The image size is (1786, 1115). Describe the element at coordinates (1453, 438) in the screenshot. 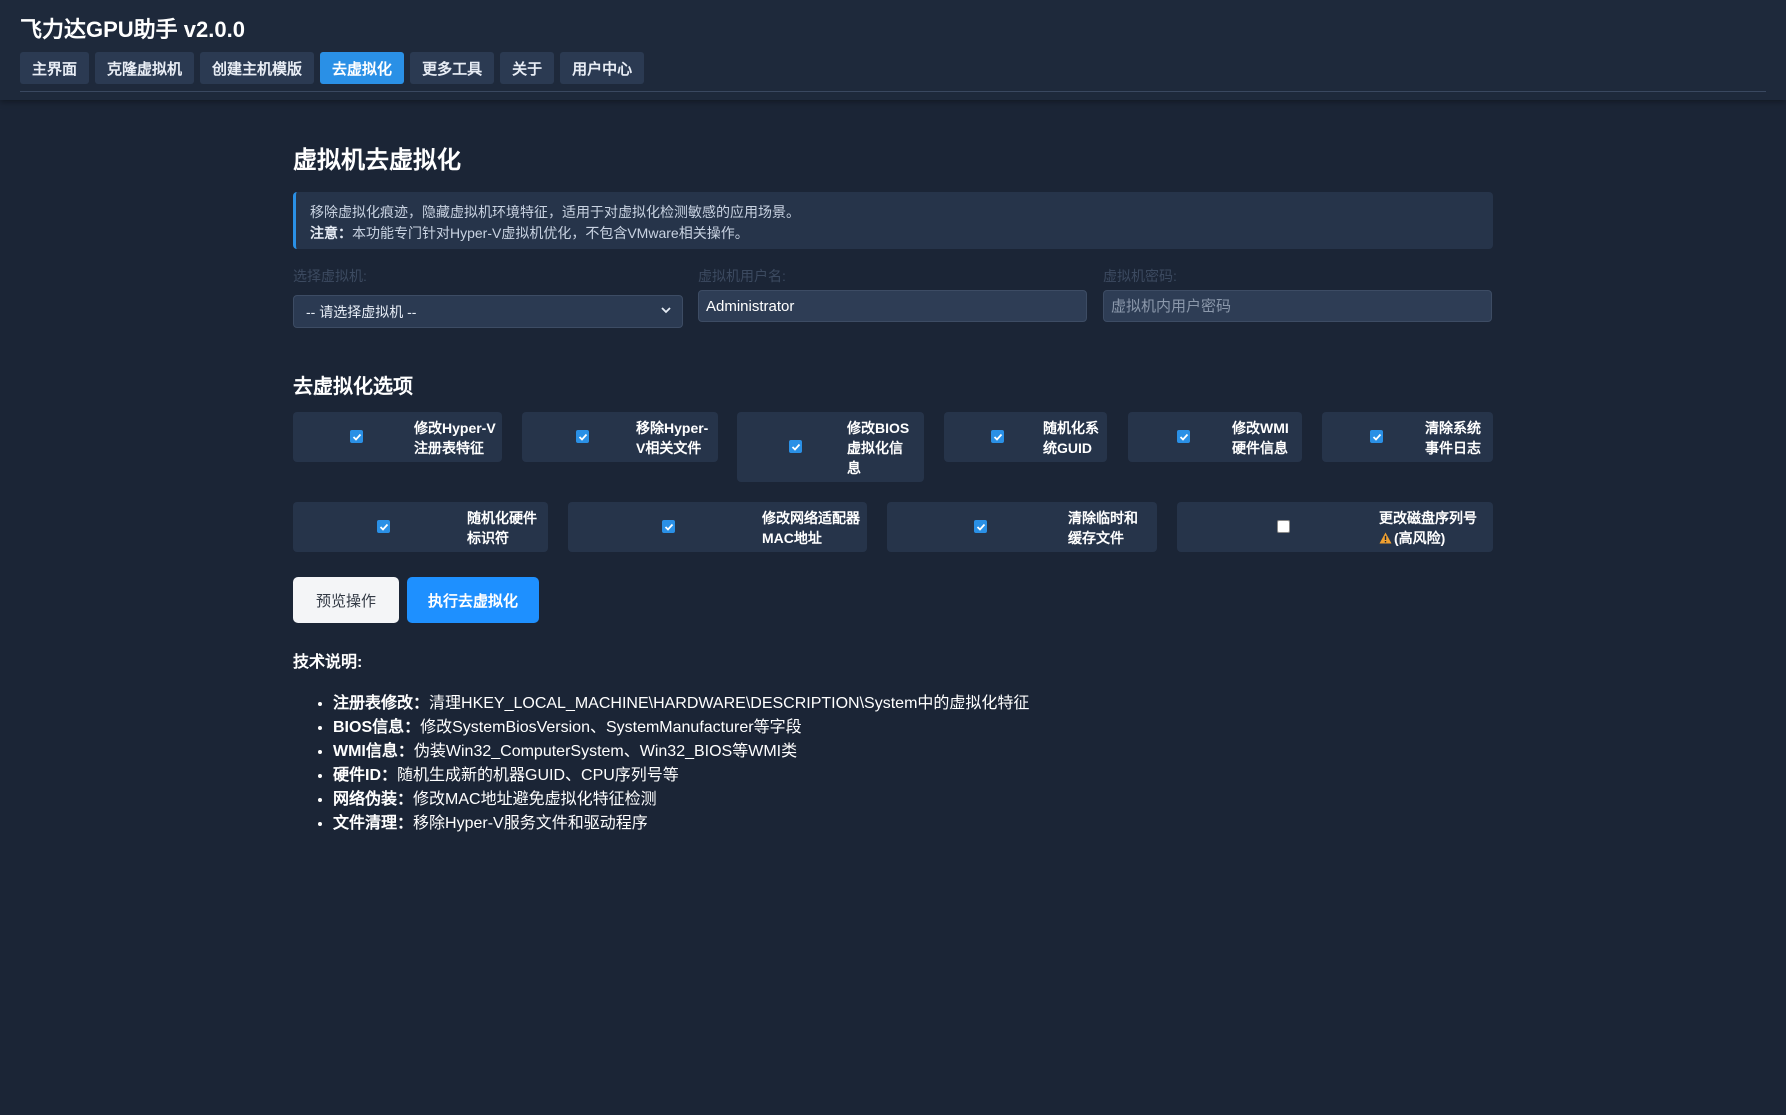

I see `option-label: 清除系统 事件日志` at that location.